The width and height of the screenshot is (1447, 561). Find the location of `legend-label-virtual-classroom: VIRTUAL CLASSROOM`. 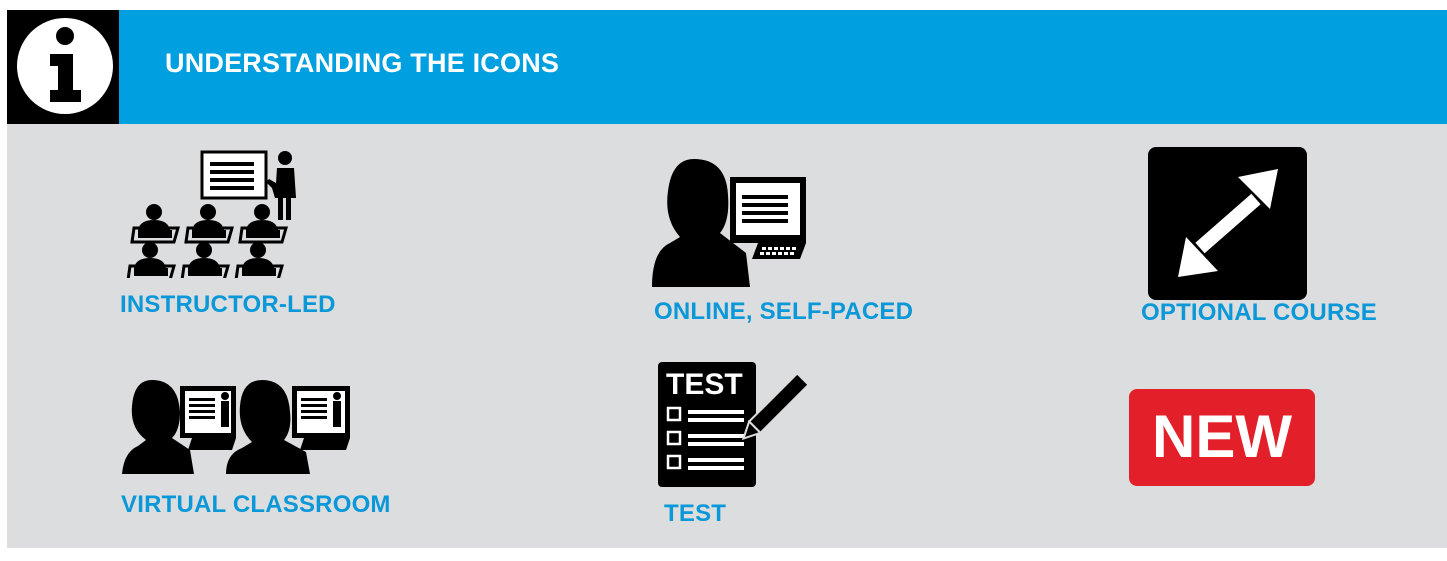

legend-label-virtual-classroom: VIRTUAL CLASSROOM is located at coordinates (256, 504).